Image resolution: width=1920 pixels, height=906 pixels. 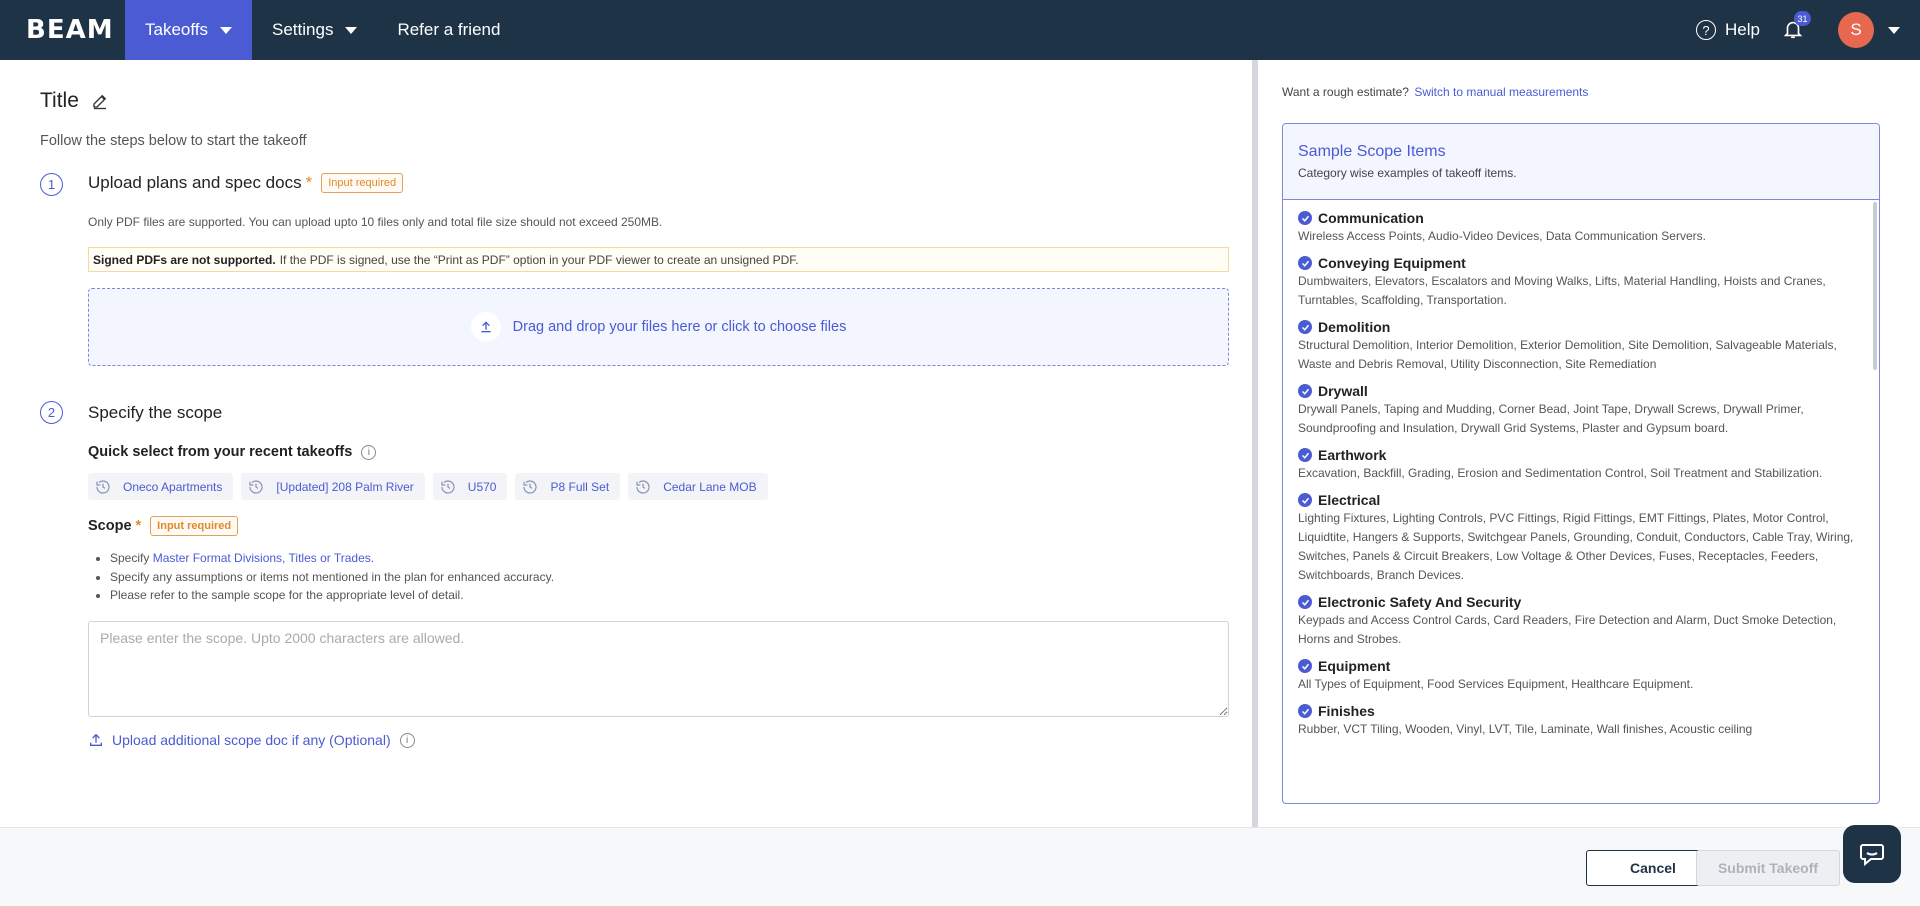 I want to click on nav-takeoffs-label: Takeoffs, so click(x=177, y=29).